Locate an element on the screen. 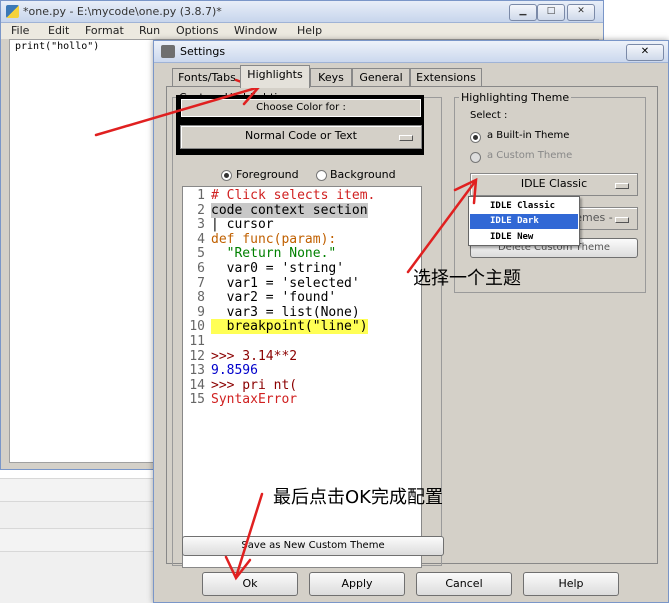 This screenshot has height=603, width=669. arrow-to-ok is located at coordinates (249, 535).